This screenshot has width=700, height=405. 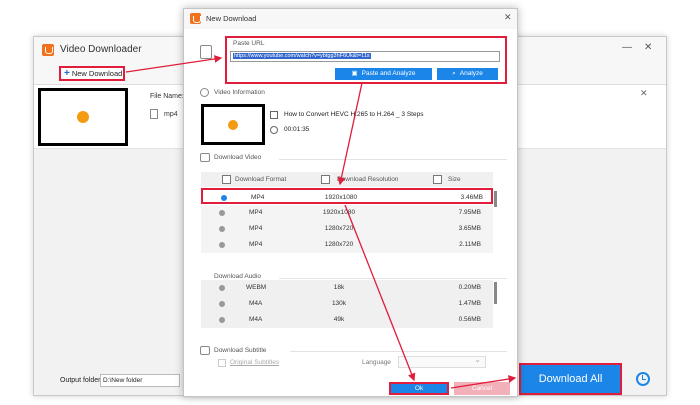 What do you see at coordinates (388, 73) in the screenshot?
I see `paste-and-analyze-label: Paste and Analyze` at bounding box center [388, 73].